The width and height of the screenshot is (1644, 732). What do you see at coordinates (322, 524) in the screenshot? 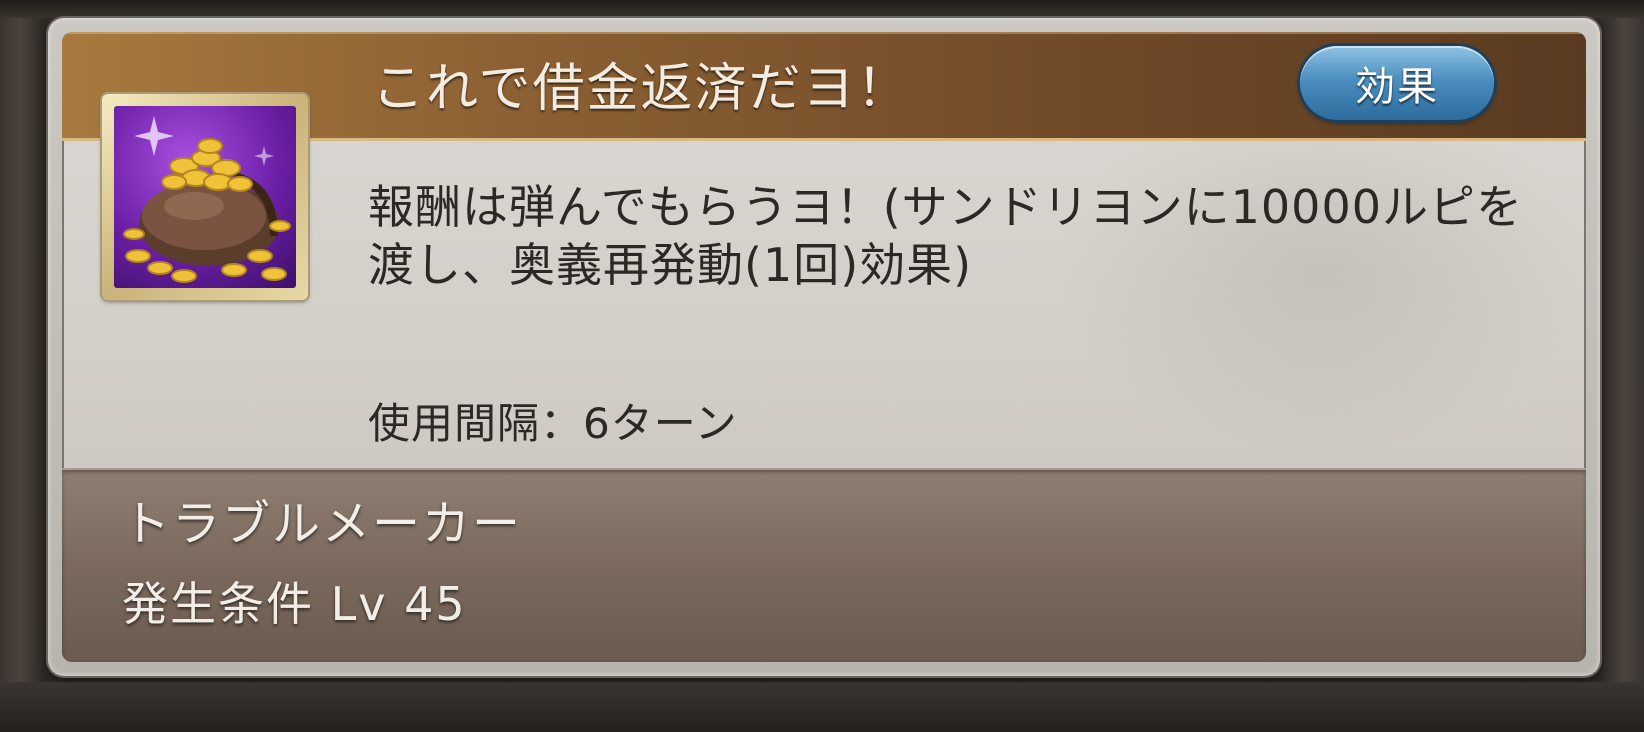
I see `support-skill-name: トラブルメーカー` at bounding box center [322, 524].